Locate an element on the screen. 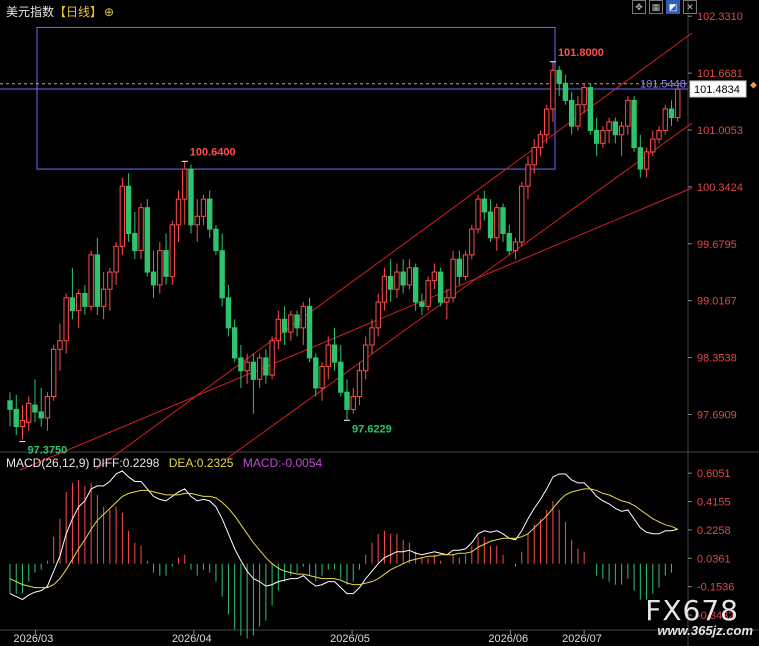 The image size is (759, 646). time-tick-label: 2026/03 is located at coordinates (34, 639).